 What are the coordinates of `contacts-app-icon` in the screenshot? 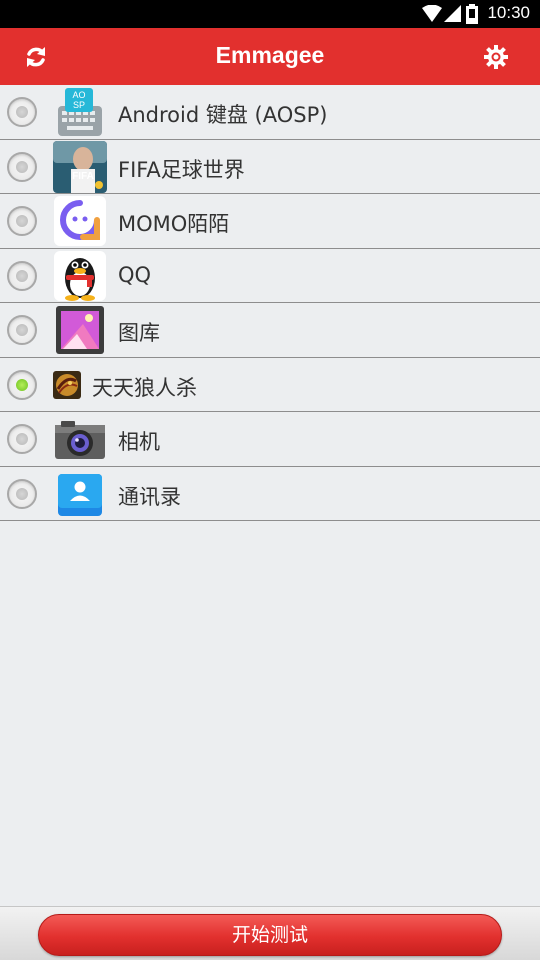 It's located at (80, 494).